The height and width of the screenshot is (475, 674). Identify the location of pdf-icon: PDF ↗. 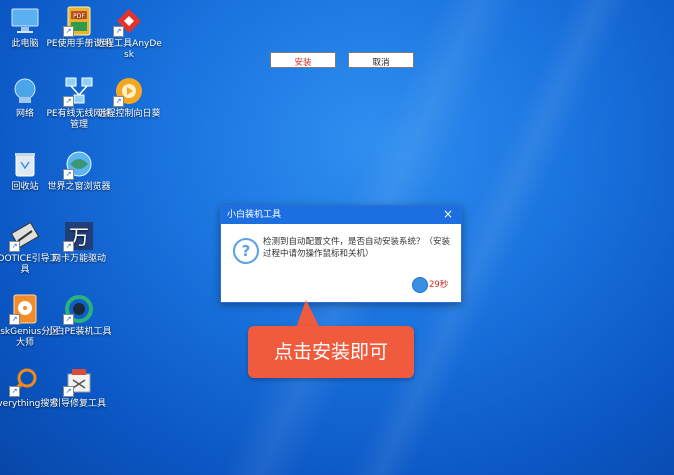
(79, 21).